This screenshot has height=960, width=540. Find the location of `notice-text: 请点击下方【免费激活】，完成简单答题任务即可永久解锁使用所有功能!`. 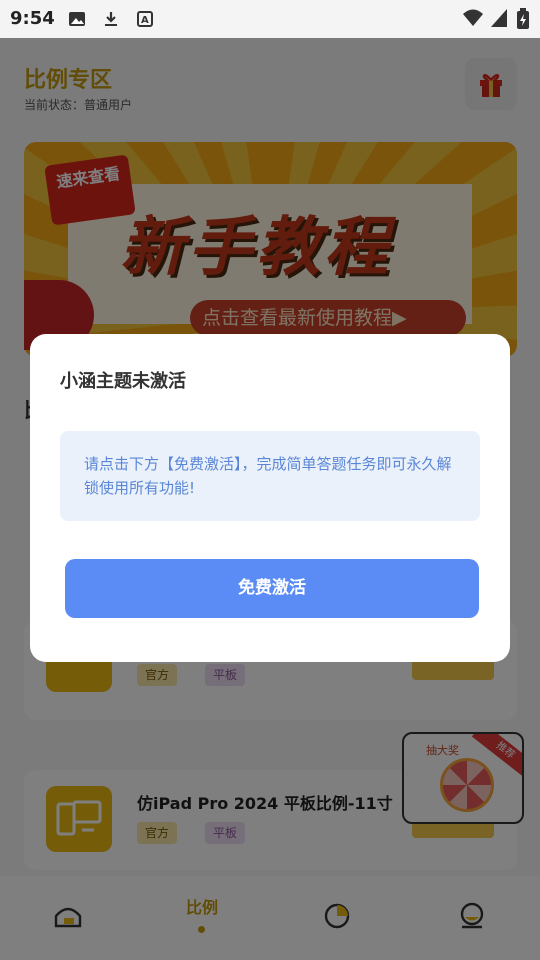

notice-text: 请点击下方【免费激活】，完成简单答题任务即可永久解锁使用所有功能! is located at coordinates (268, 476).